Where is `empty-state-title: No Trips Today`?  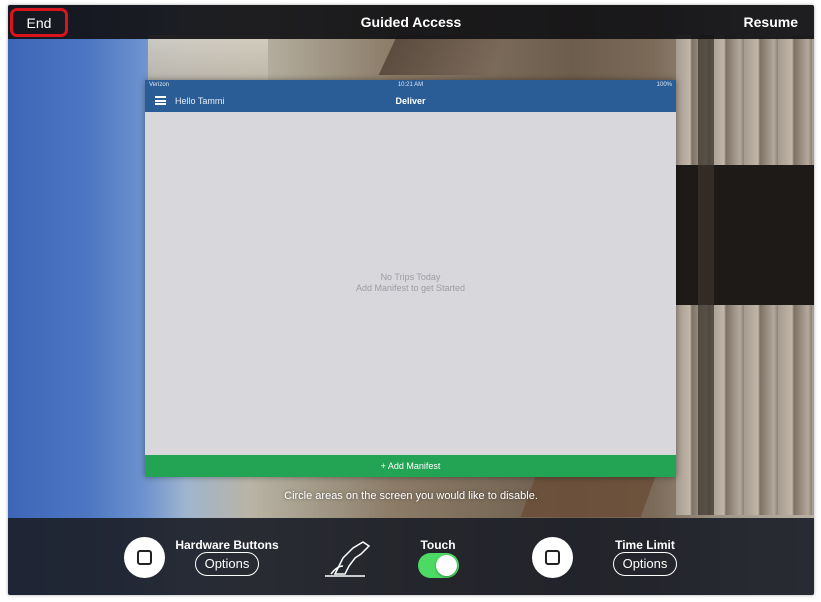
empty-state-title: No Trips Today is located at coordinates (410, 277).